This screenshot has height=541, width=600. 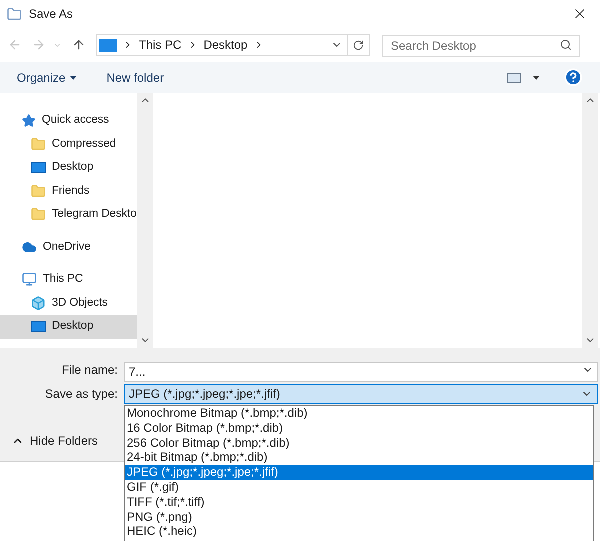 I want to click on monitor-icon, so click(x=29, y=280).